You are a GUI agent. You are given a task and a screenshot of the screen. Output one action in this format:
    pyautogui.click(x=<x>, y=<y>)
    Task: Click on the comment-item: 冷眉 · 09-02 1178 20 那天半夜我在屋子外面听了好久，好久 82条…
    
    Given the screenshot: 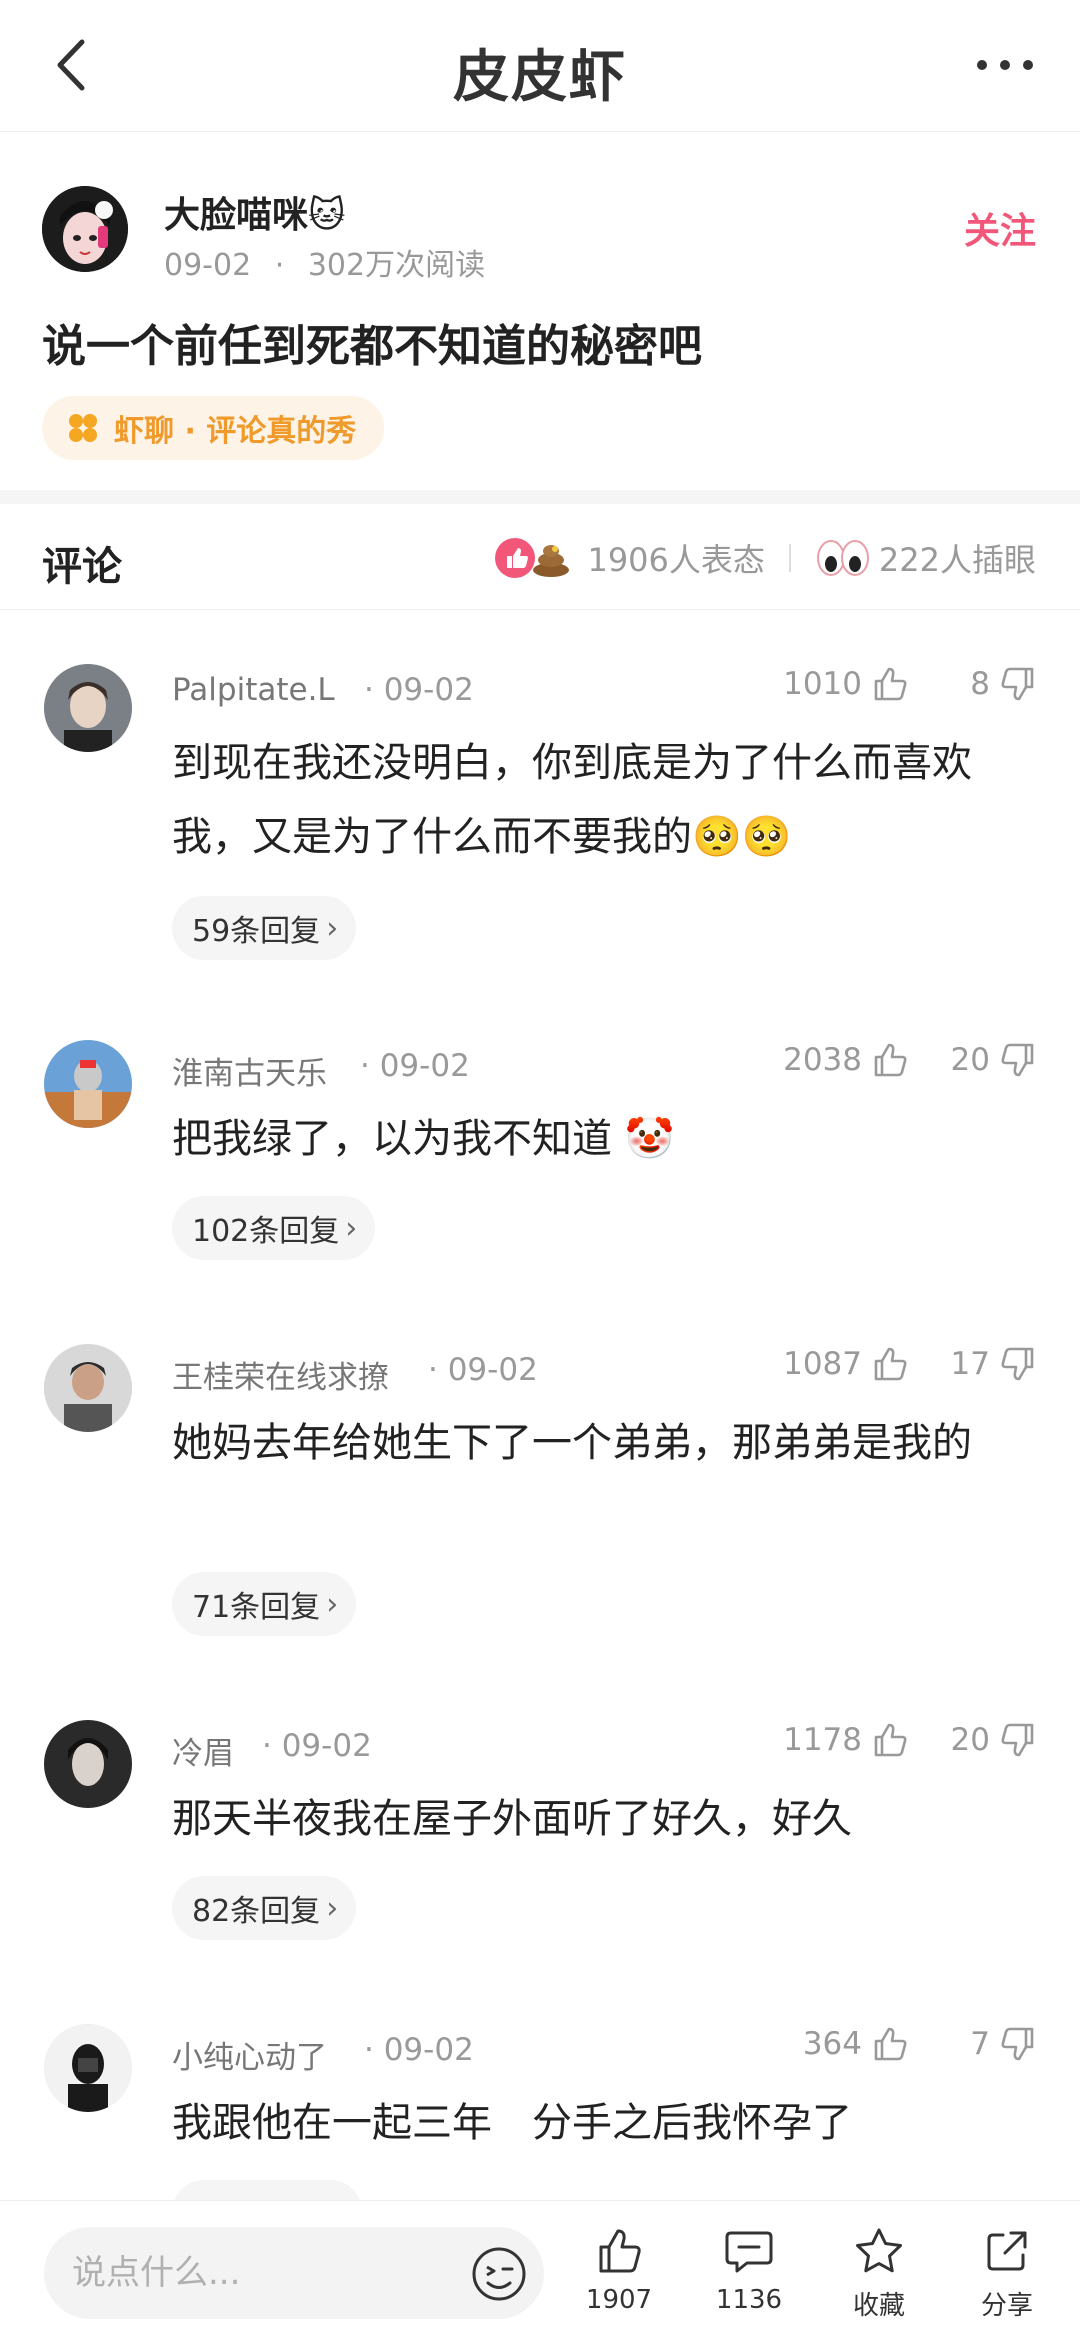 What is the action you would take?
    pyautogui.click(x=540, y=1840)
    